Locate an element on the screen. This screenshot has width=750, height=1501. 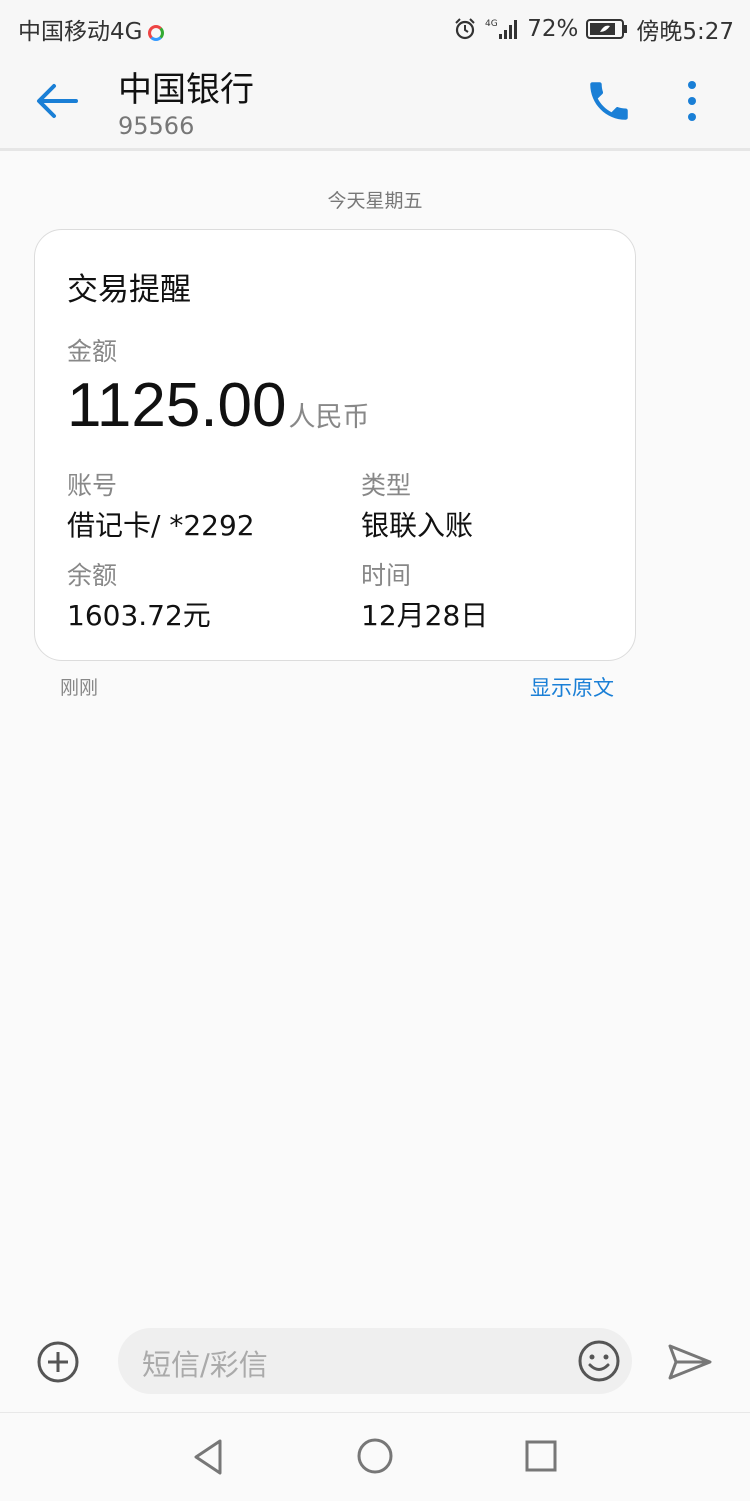
phone-icon is located at coordinates (609, 101).